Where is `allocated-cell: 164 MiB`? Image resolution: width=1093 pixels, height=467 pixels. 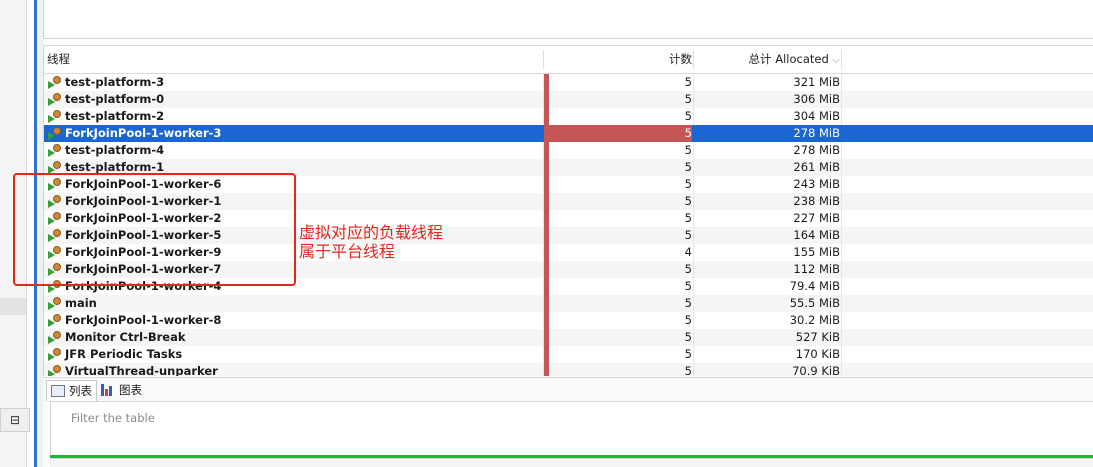 allocated-cell: 164 MiB is located at coordinates (816, 235).